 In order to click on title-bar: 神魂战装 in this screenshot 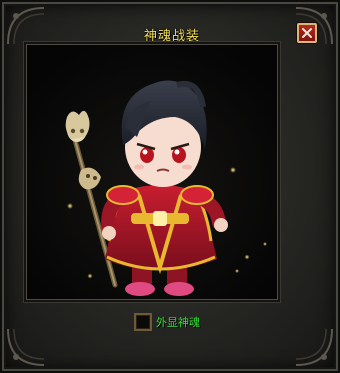, I will do `click(172, 34)`.